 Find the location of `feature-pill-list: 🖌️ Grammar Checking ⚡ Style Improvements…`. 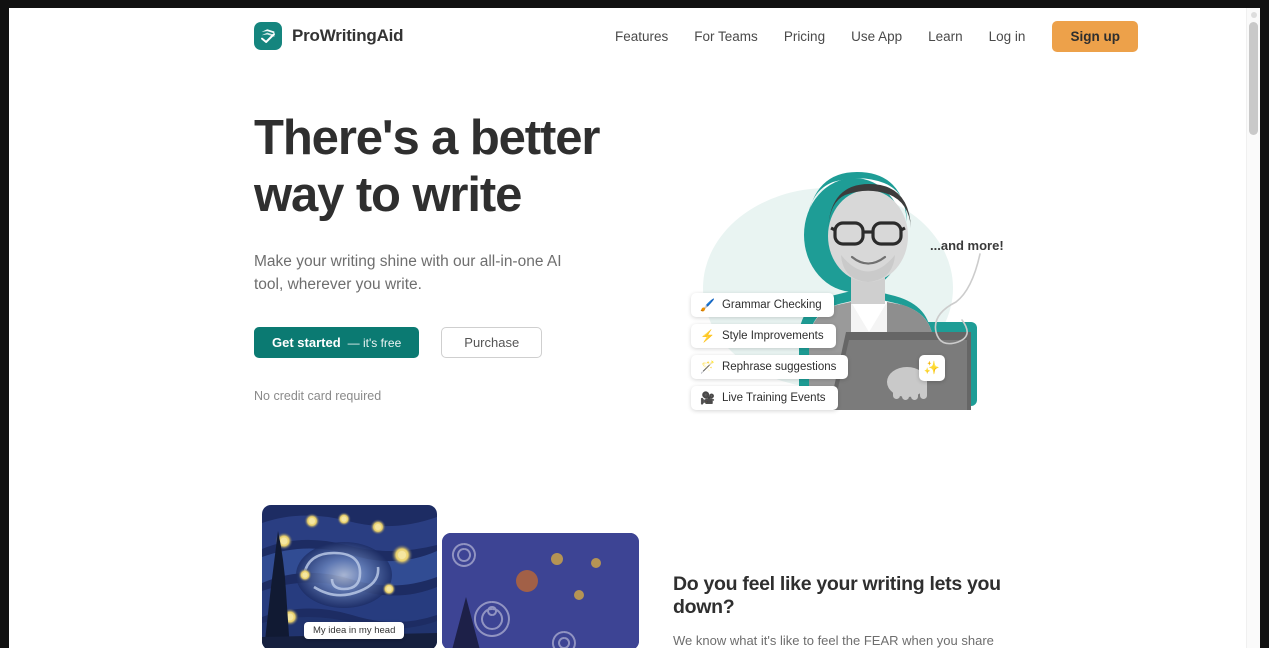

feature-pill-list: 🖌️ Grammar Checking ⚡ Style Improvements… is located at coordinates (770, 351).